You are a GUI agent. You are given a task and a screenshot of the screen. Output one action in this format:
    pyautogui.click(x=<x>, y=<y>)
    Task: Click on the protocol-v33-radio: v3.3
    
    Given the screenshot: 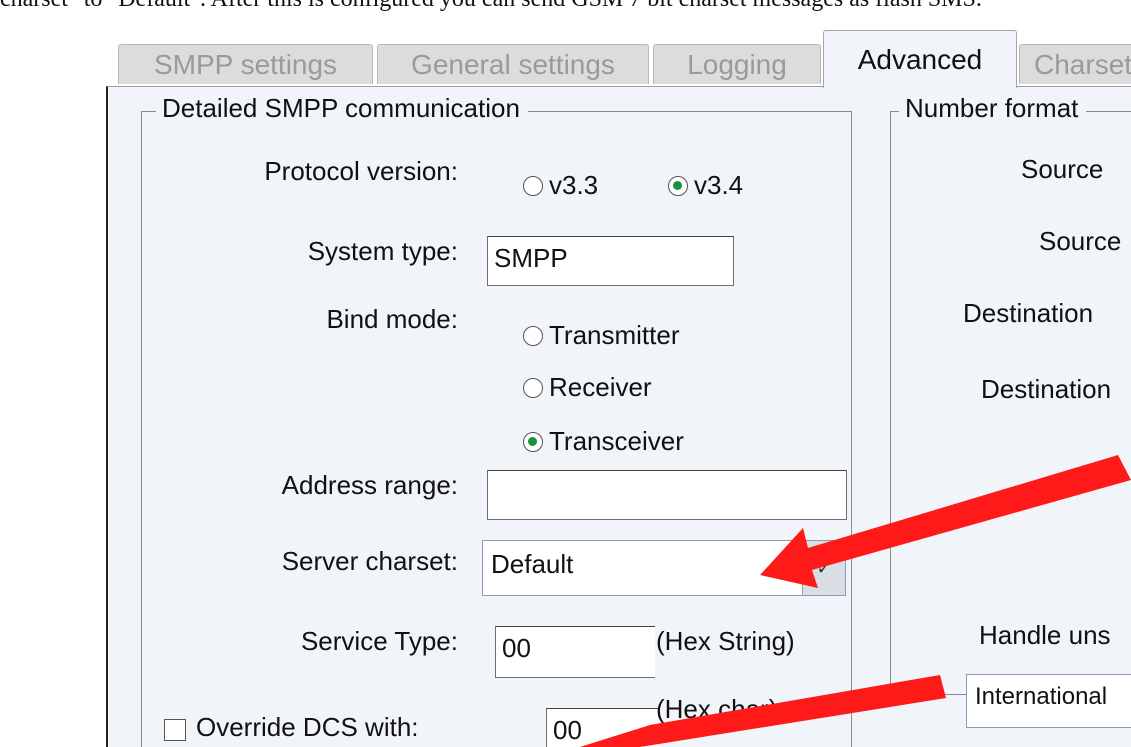 What is the action you would take?
    pyautogui.click(x=560, y=185)
    